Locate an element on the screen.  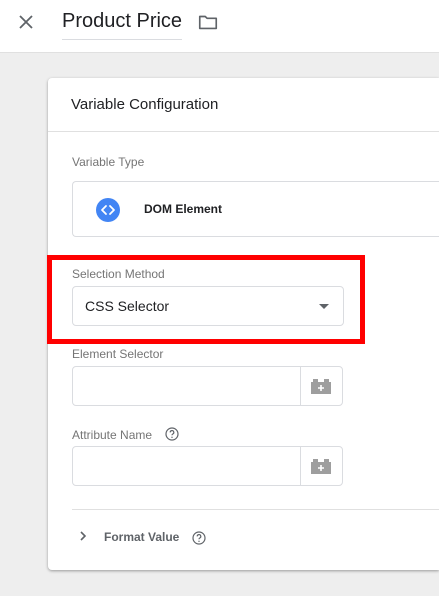
variable-type-label: Variable Type is located at coordinates (108, 162).